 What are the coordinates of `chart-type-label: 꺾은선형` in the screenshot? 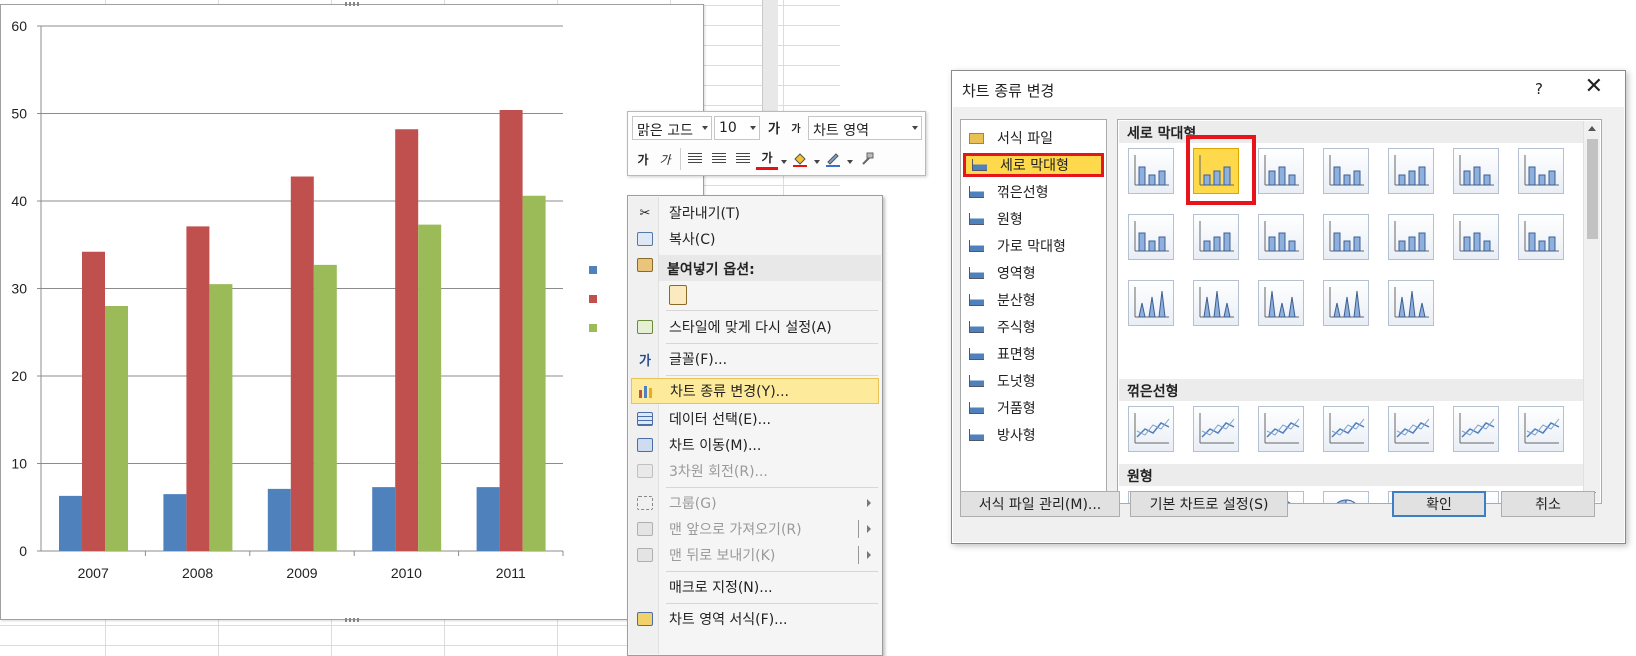 It's located at (1023, 193).